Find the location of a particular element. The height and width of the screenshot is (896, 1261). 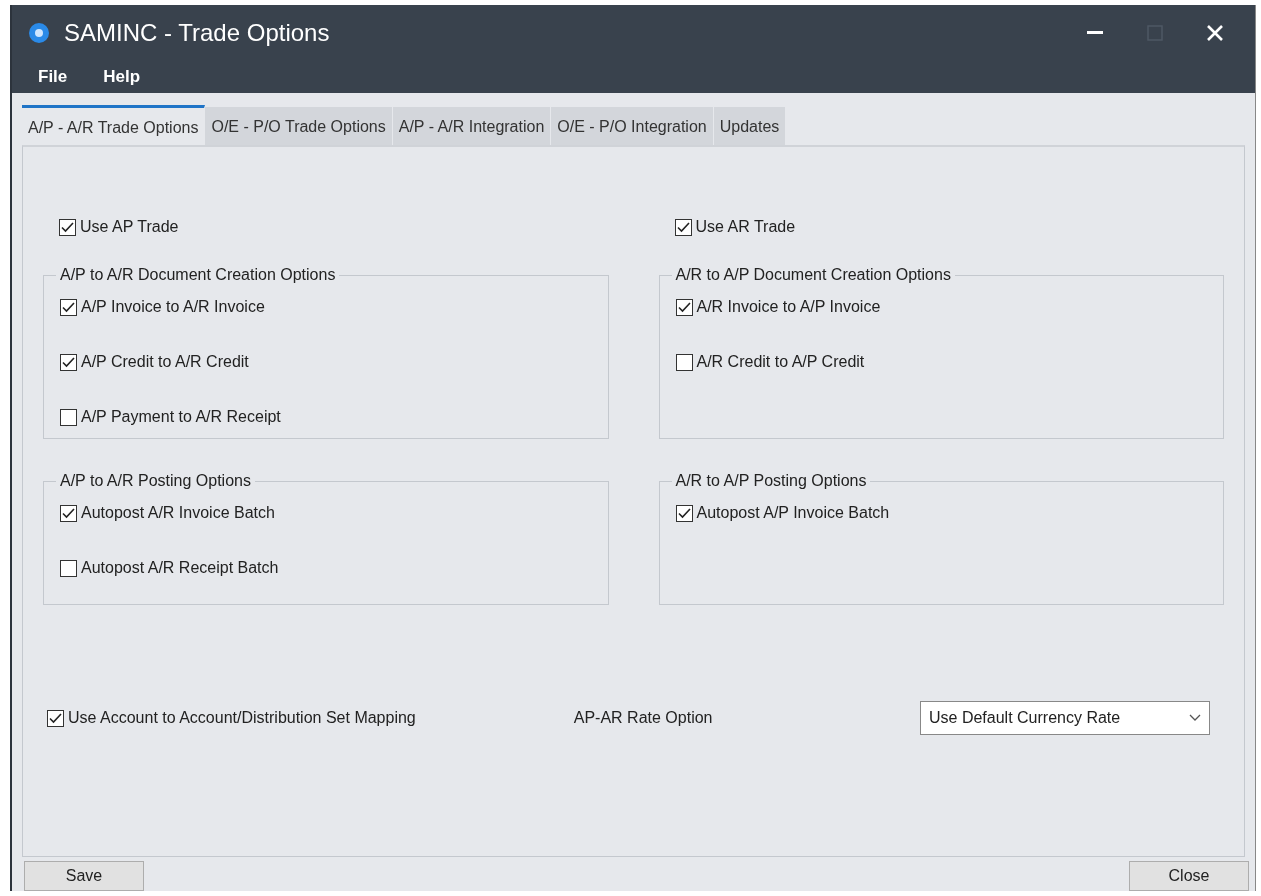

group-title: A/R to A/P Posting Options is located at coordinates (771, 481).